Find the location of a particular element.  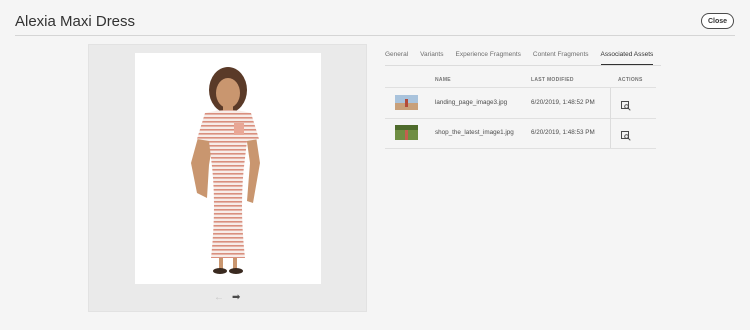

dress-product-photo is located at coordinates (225, 170).